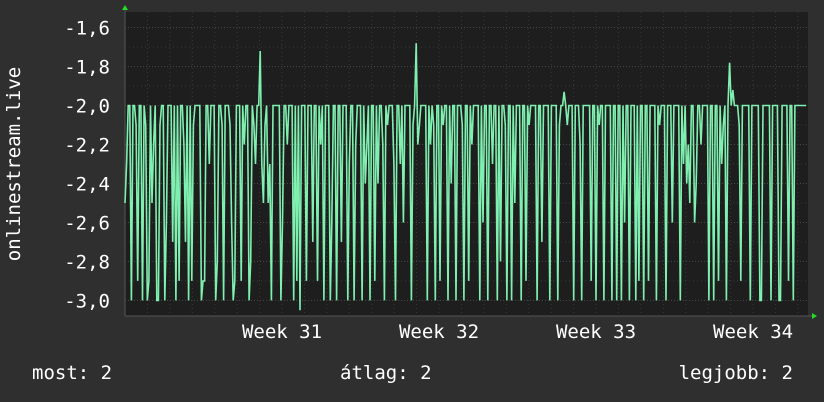  Describe the element at coordinates (87, 107) in the screenshot. I see `y-tick-label: -2,0` at that location.